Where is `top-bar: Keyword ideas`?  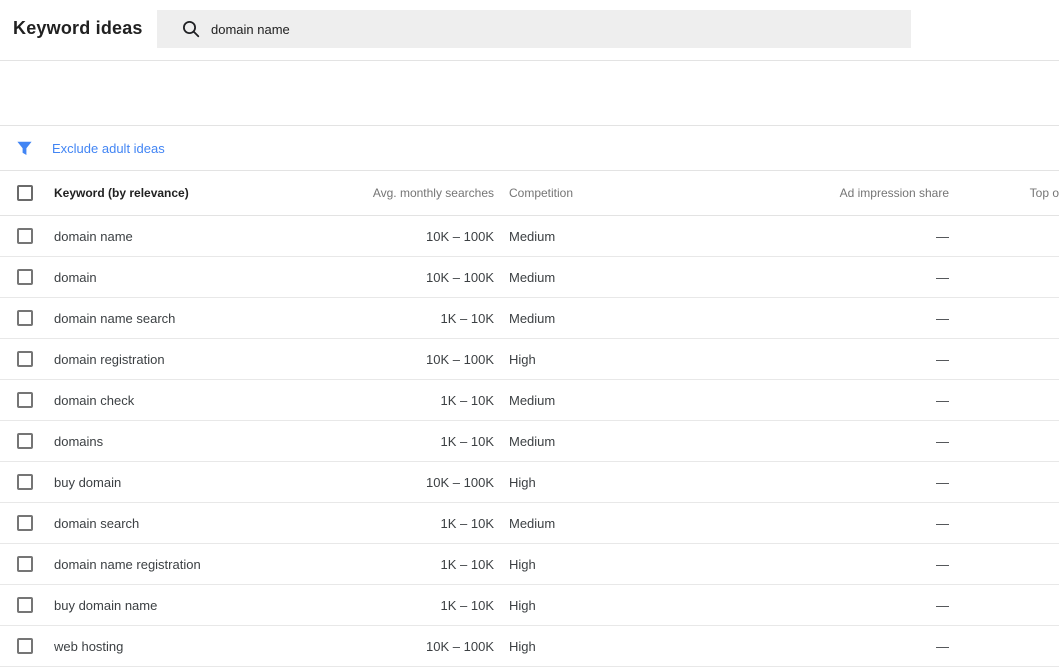
top-bar: Keyword ideas is located at coordinates (529, 30).